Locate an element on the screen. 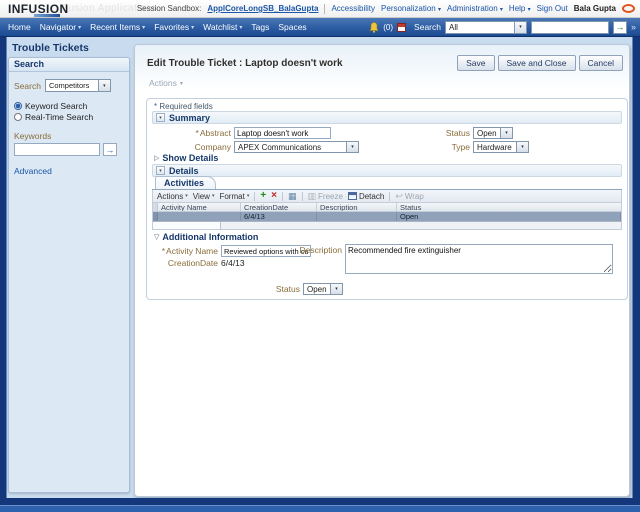 The image size is (640, 512). company-select: APEX Communications ▾ is located at coordinates (296, 147).